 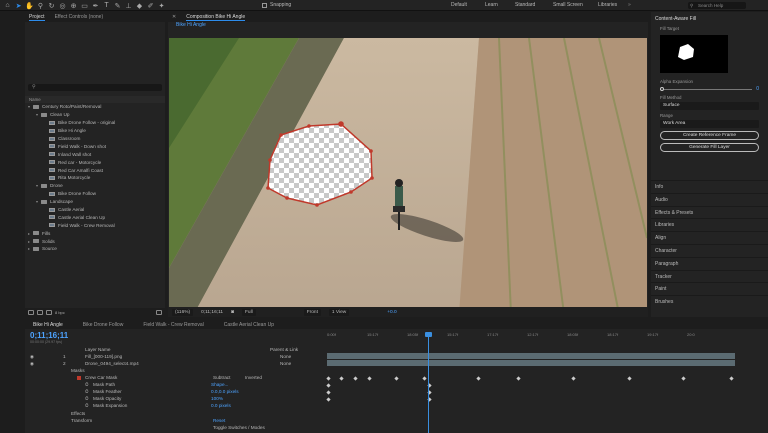 What do you see at coordinates (249, 325) in the screenshot?
I see `timeline-tab-castle-aerial: Castle Aerial Clean Up` at bounding box center [249, 325].